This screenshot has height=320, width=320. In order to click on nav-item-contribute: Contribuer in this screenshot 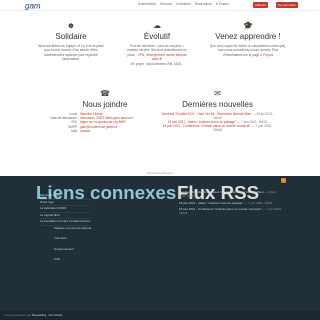, I will do `click(183, 4)`.